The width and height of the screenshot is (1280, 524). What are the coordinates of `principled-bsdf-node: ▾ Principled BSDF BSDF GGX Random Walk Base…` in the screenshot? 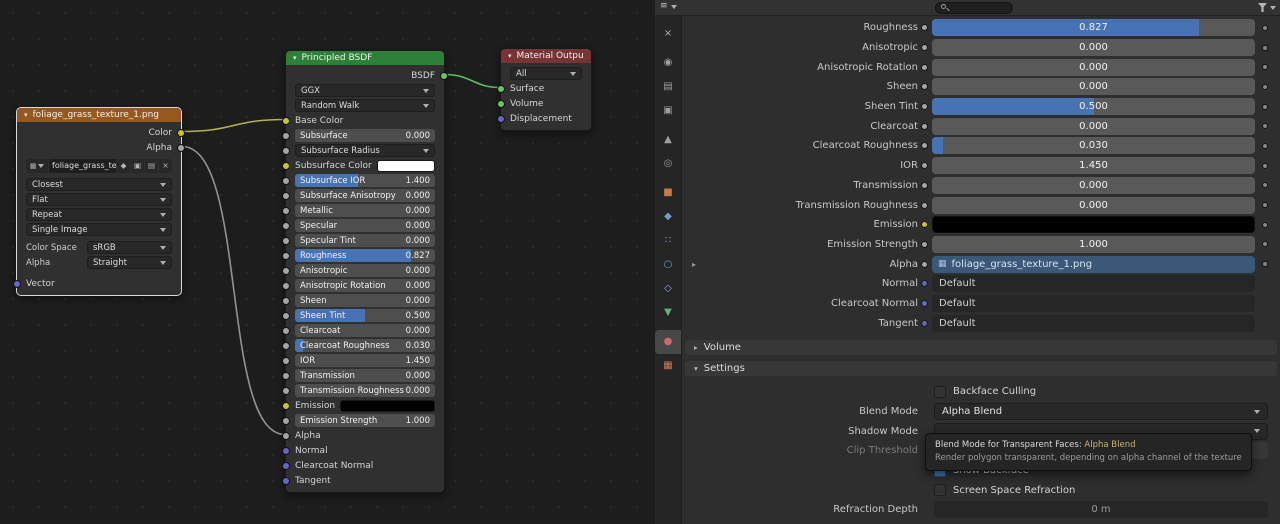 It's located at (365, 271).